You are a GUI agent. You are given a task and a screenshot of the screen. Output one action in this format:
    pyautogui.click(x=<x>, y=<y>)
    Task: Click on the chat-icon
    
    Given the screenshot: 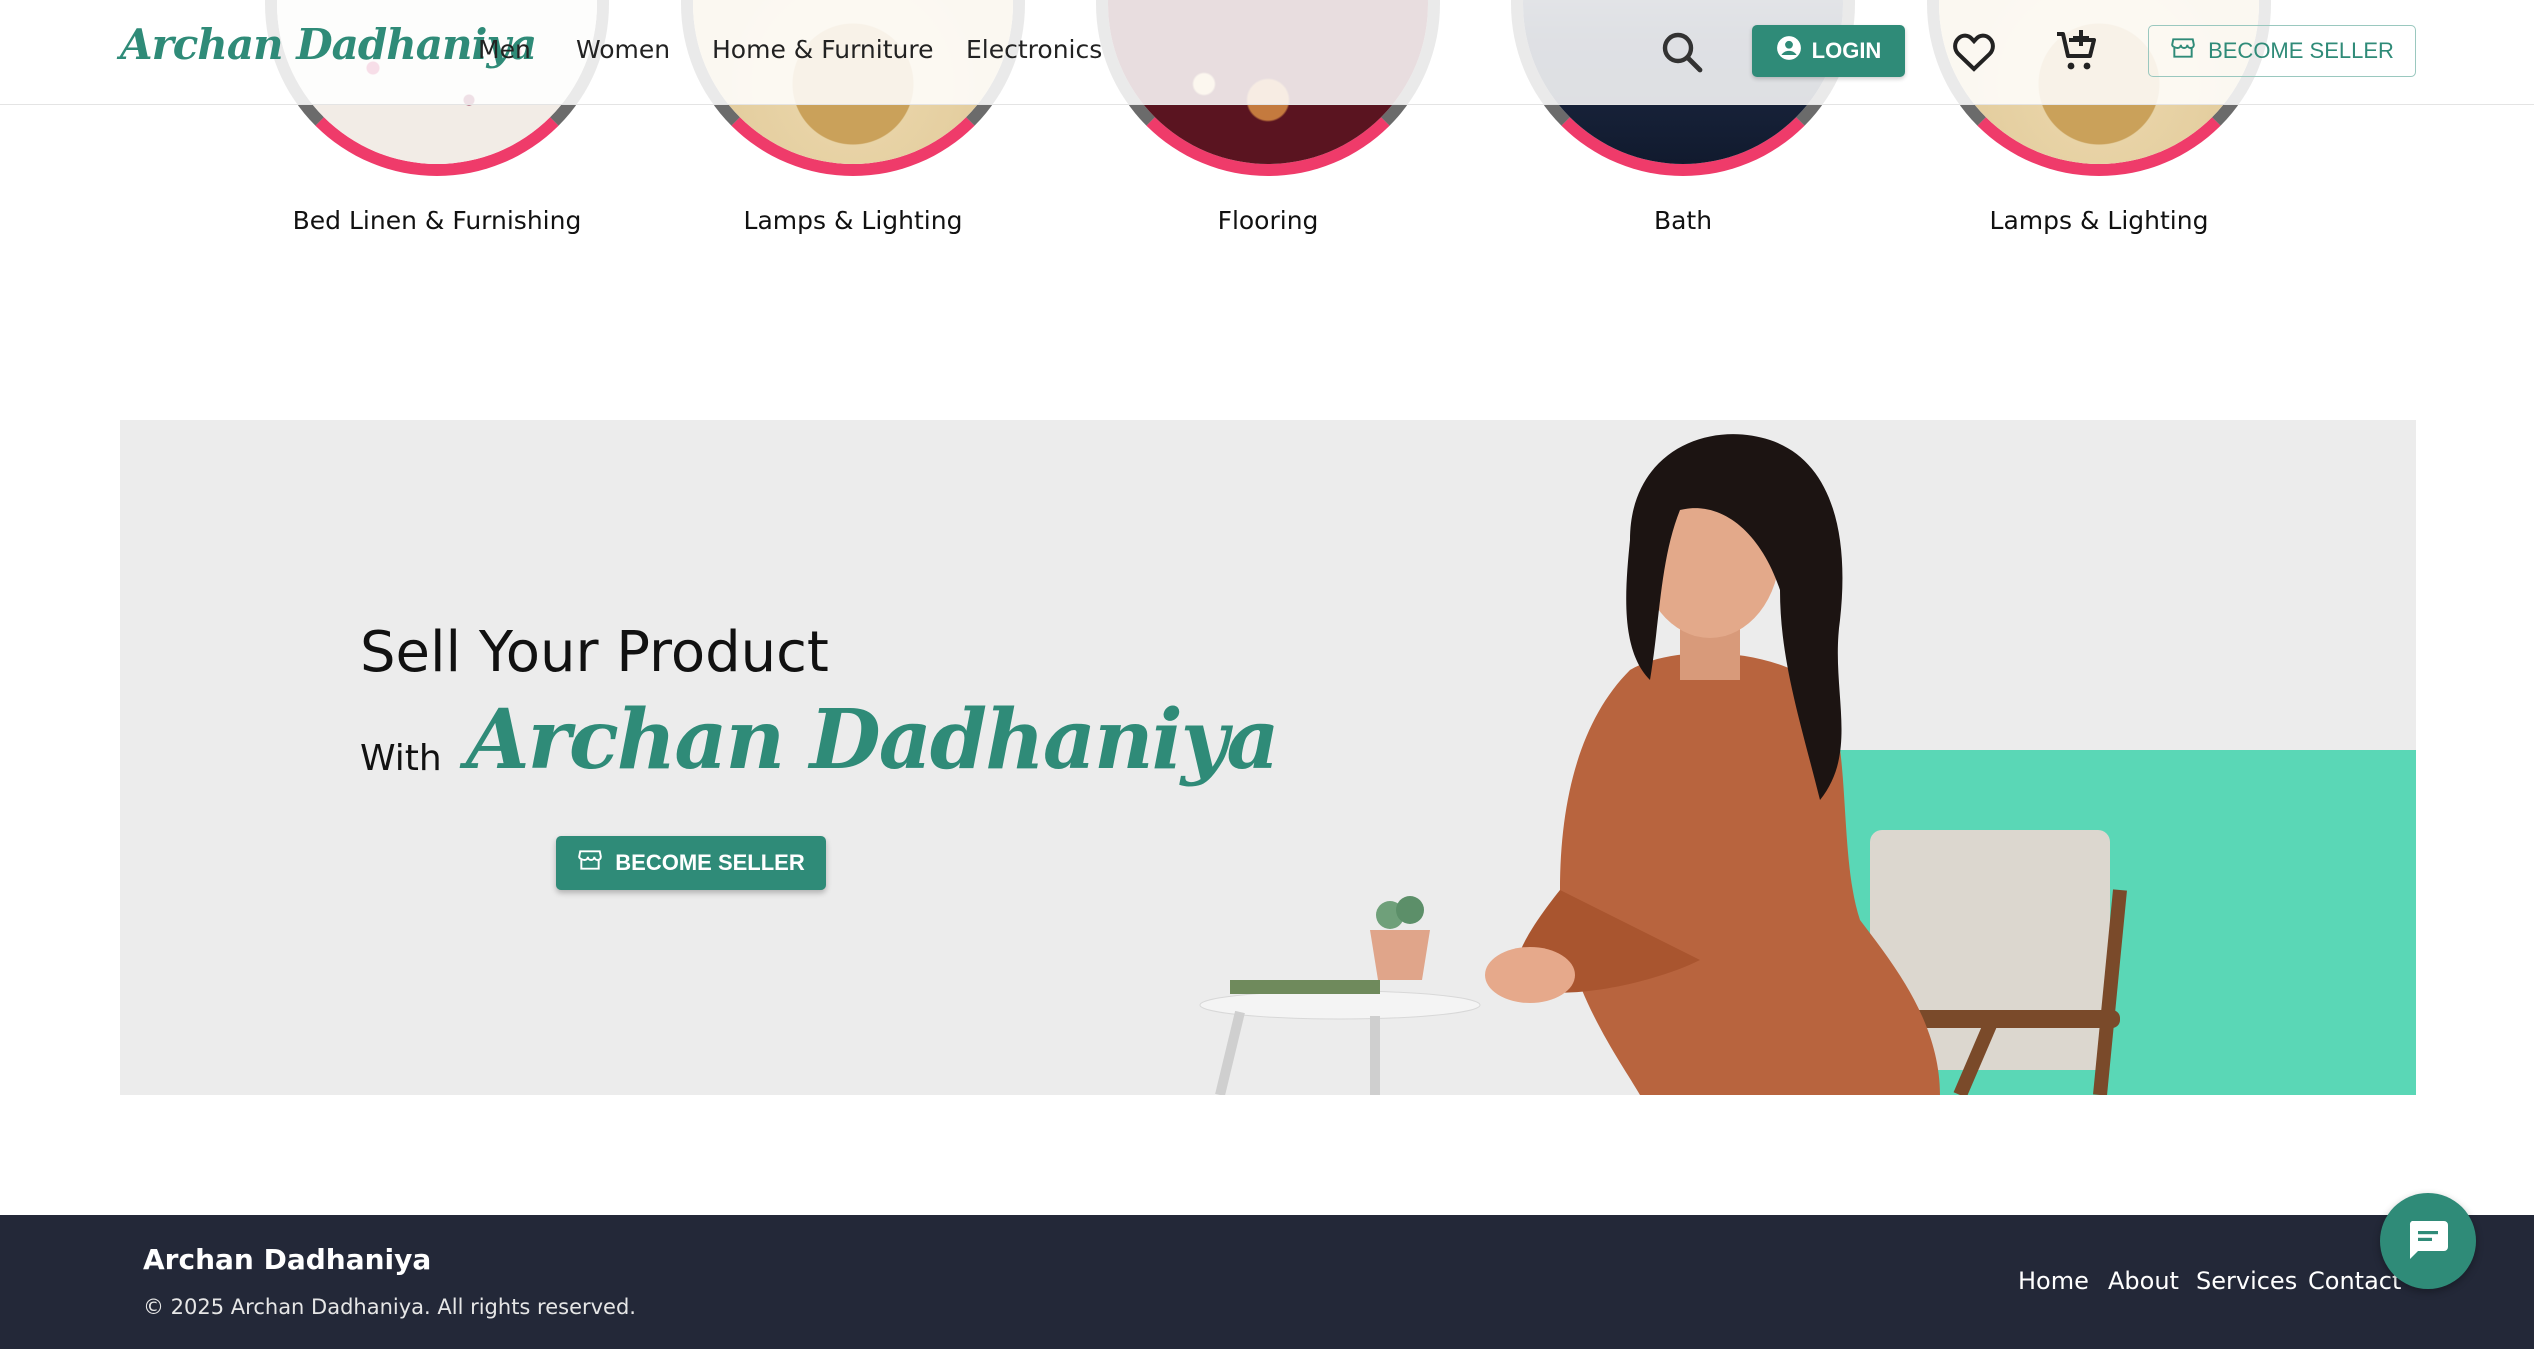 What is the action you would take?
    pyautogui.click(x=2428, y=1241)
    